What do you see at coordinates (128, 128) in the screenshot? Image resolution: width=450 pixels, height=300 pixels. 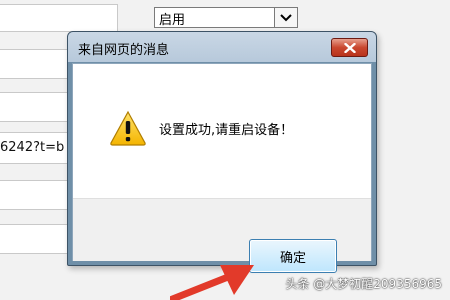 I see `warning-icon` at bounding box center [128, 128].